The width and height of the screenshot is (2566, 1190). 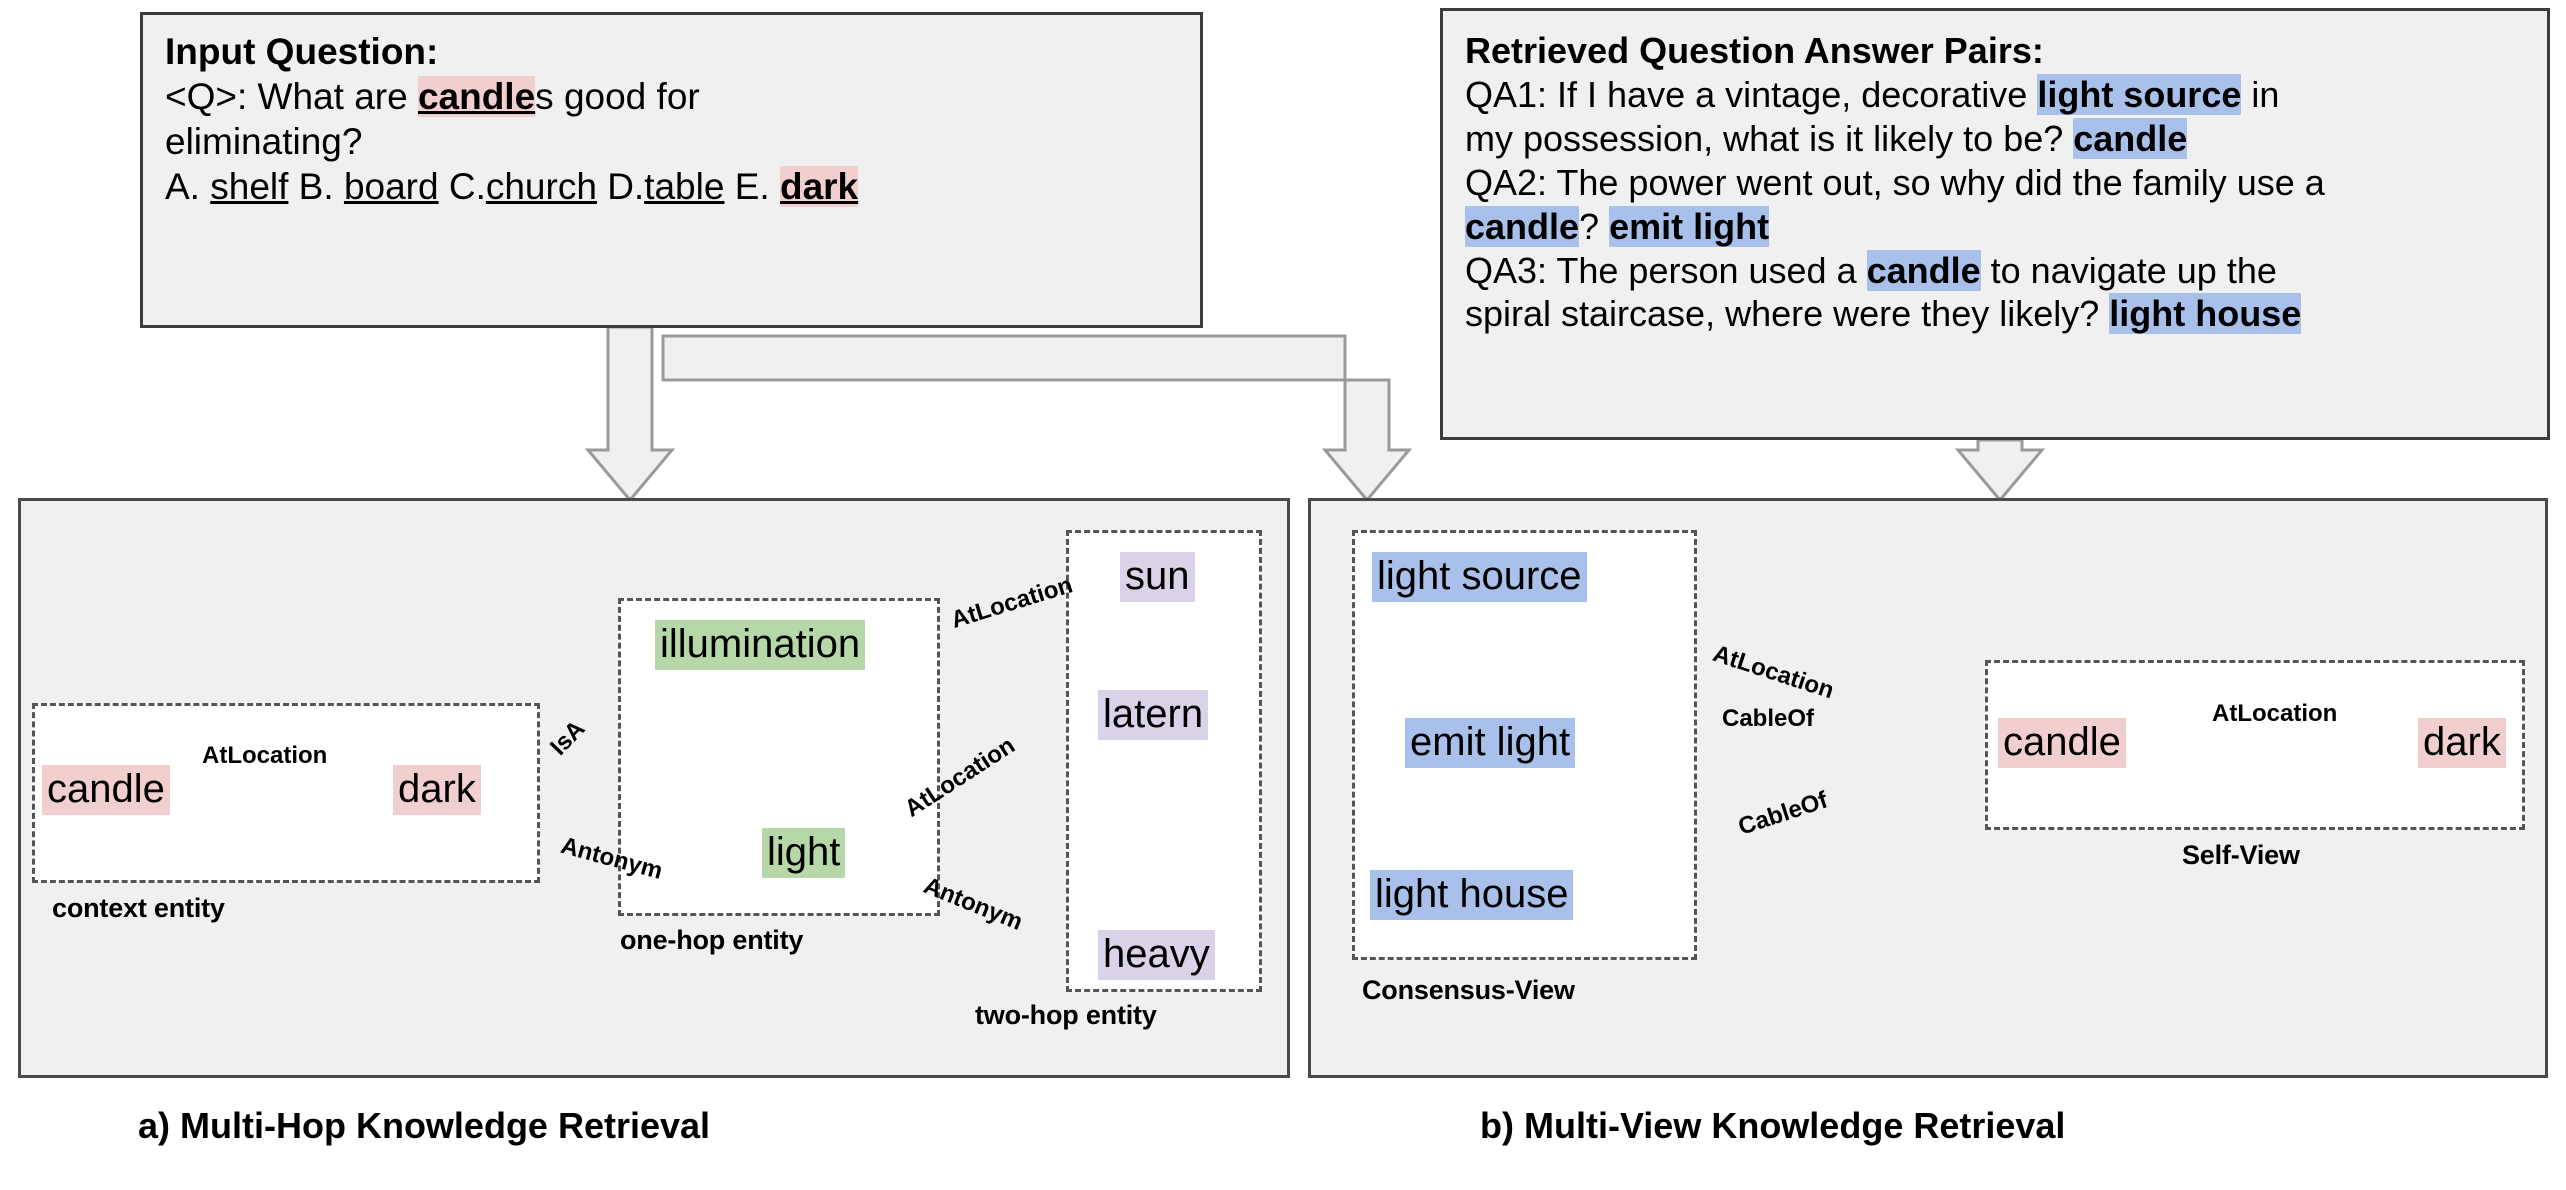 What do you see at coordinates (617, 97) in the screenshot?
I see `q-suffix: s good for` at bounding box center [617, 97].